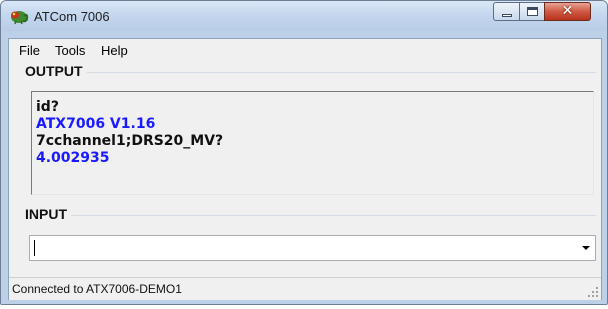  I want to click on menu-tools: Tools, so click(70, 50).